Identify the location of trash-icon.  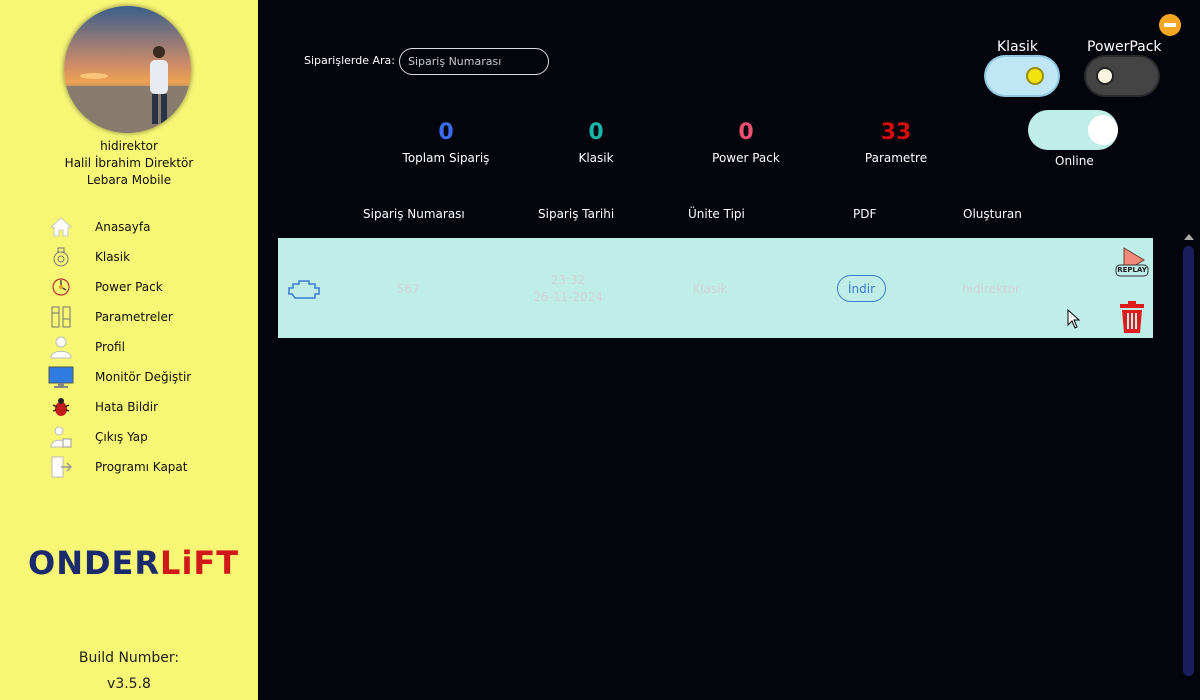
(1132, 317).